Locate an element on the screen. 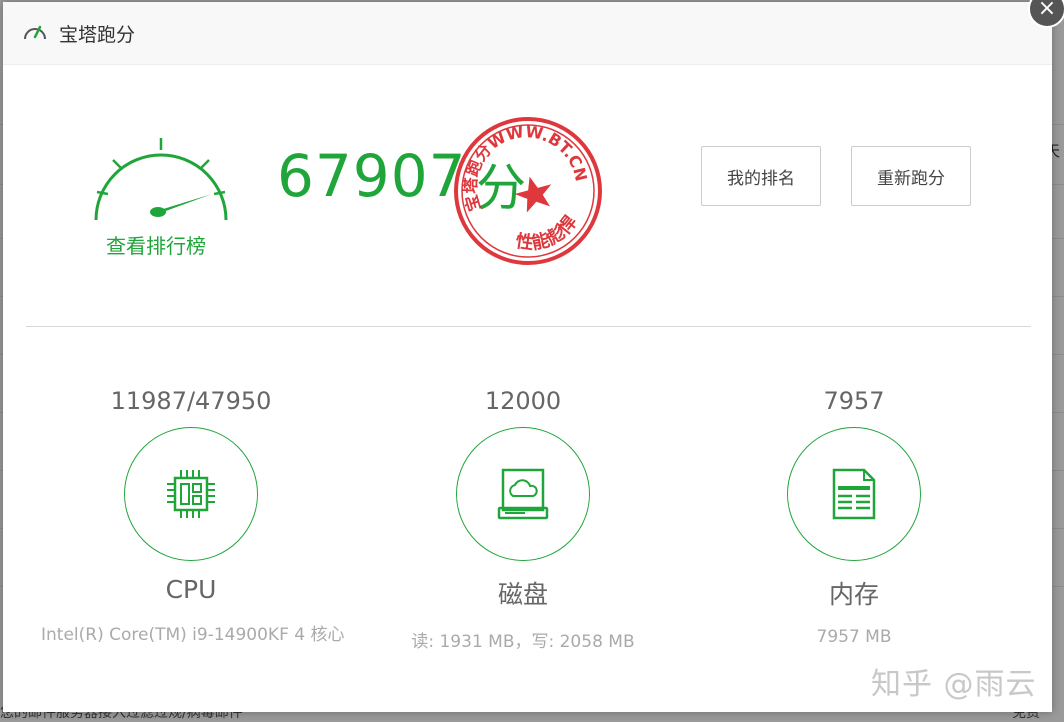 Image resolution: width=1064 pixels, height=722 pixels. modal-header: 宝塔跑分 is located at coordinates (527, 33).